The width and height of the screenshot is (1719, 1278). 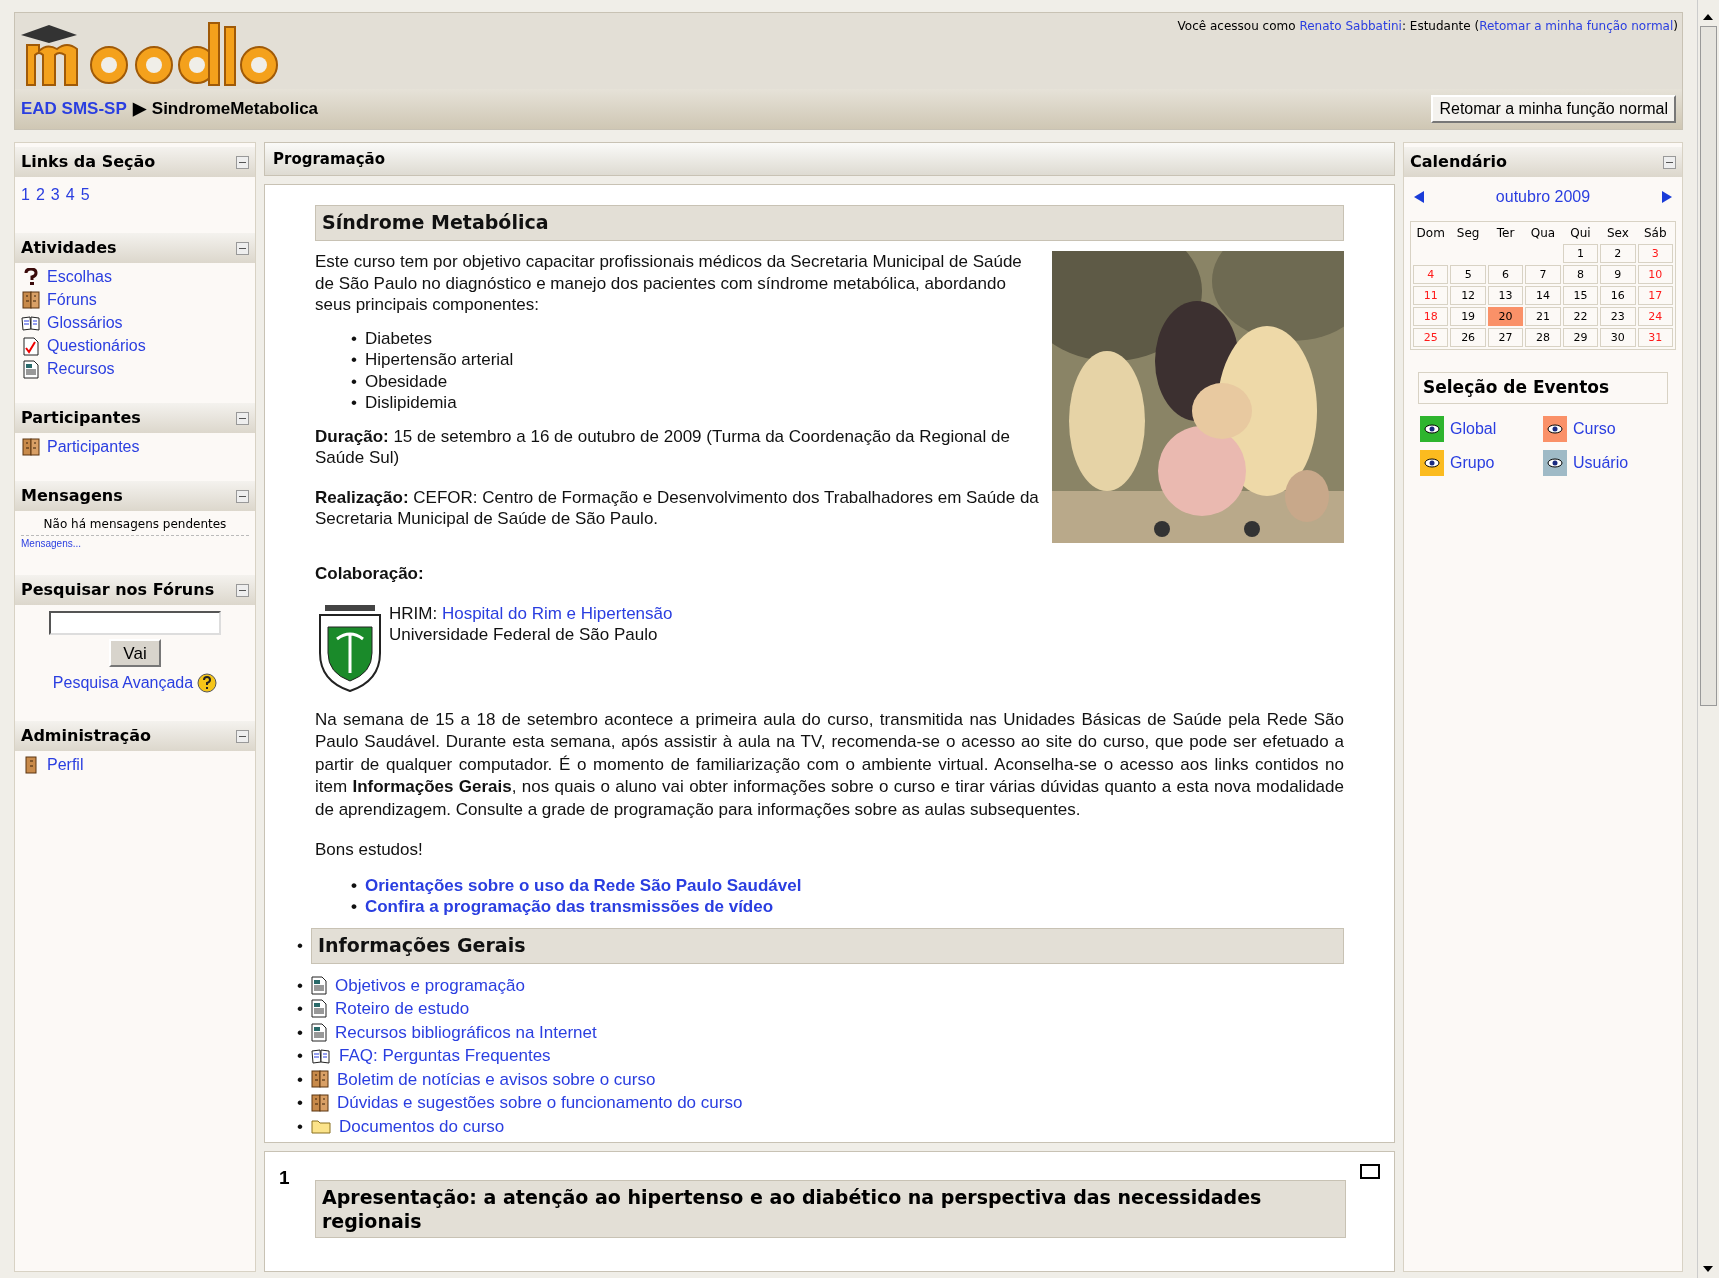 I want to click on resource-link: Objetivos e programação, so click(x=429, y=985).